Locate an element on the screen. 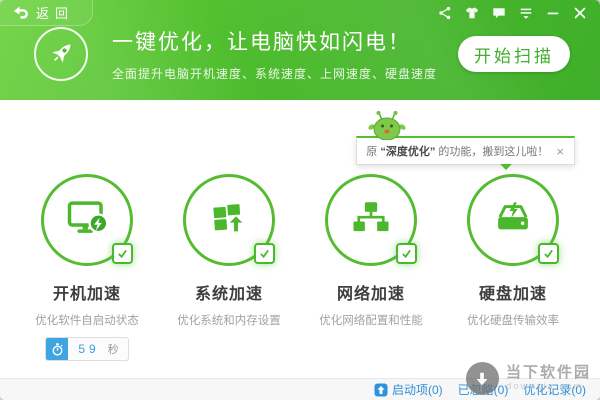  card-disk-speedup: 硬盘加速 优化硬盘传输效率 is located at coordinates (513, 267).